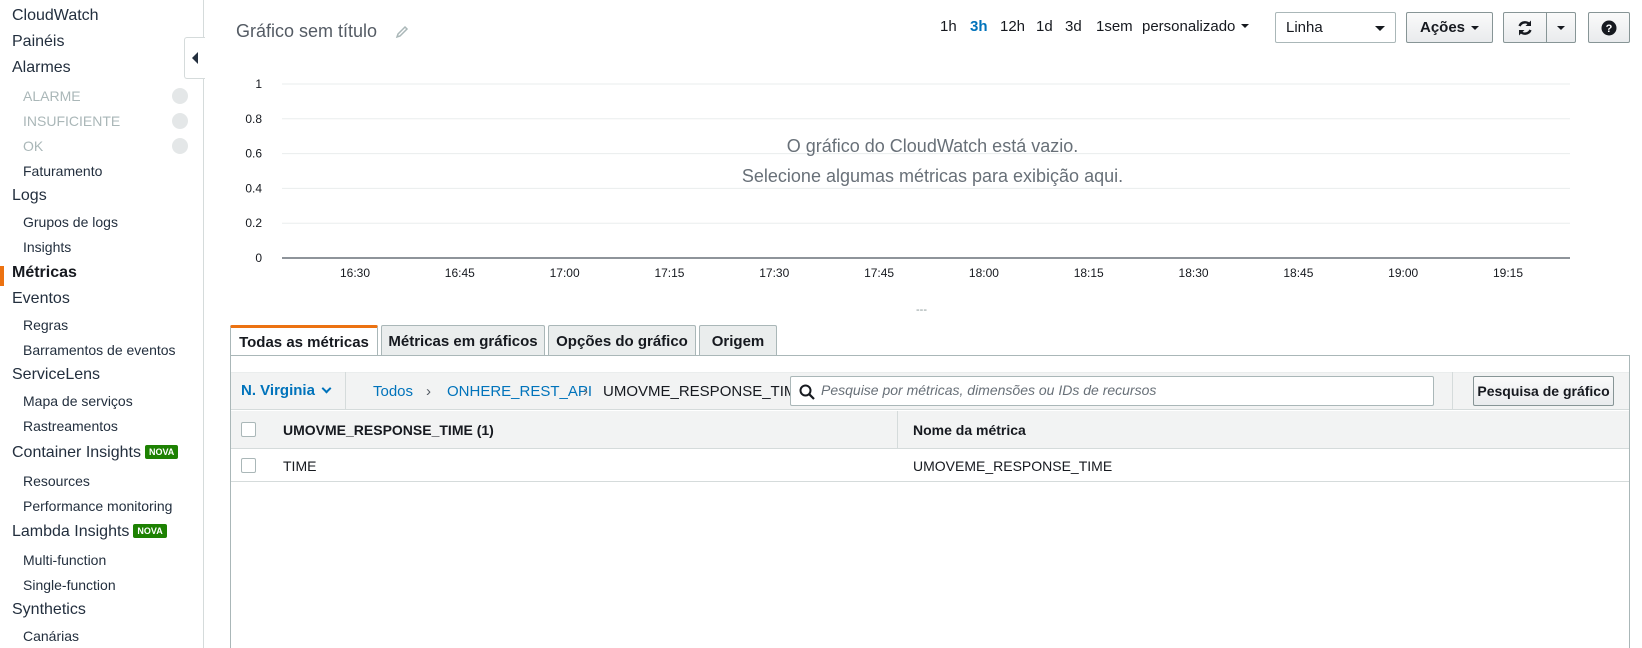  What do you see at coordinates (99, 350) in the screenshot?
I see `sidebar-item-barramentos: Barramentos de eventos` at bounding box center [99, 350].